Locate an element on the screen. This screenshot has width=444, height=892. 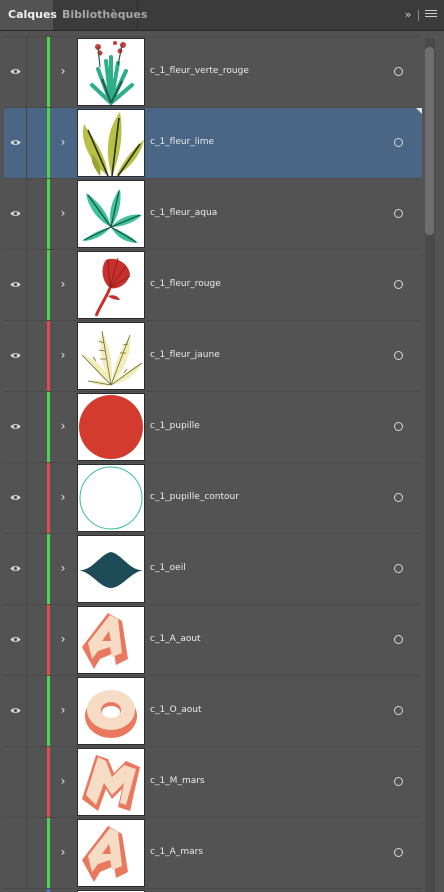
layer-name: c_1_O_aout is located at coordinates (176, 710).